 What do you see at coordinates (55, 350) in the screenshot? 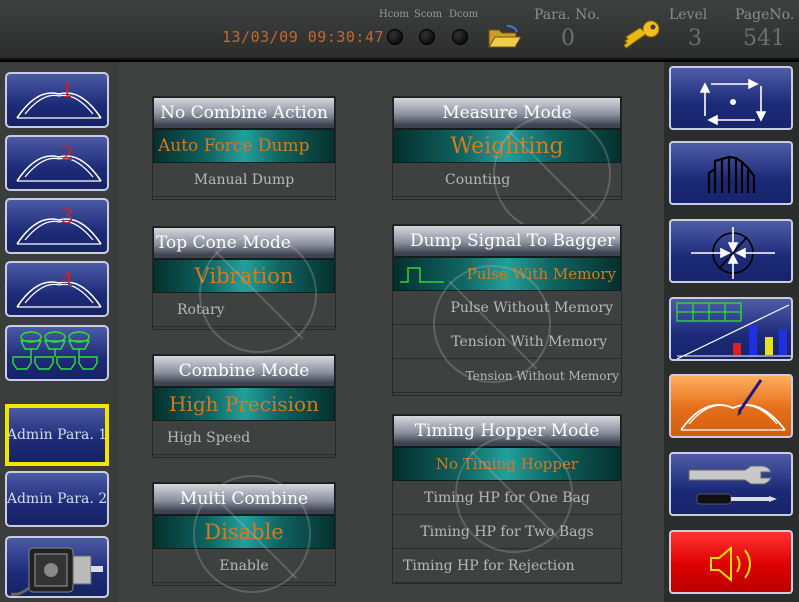
I see `hopper-layout-icon` at bounding box center [55, 350].